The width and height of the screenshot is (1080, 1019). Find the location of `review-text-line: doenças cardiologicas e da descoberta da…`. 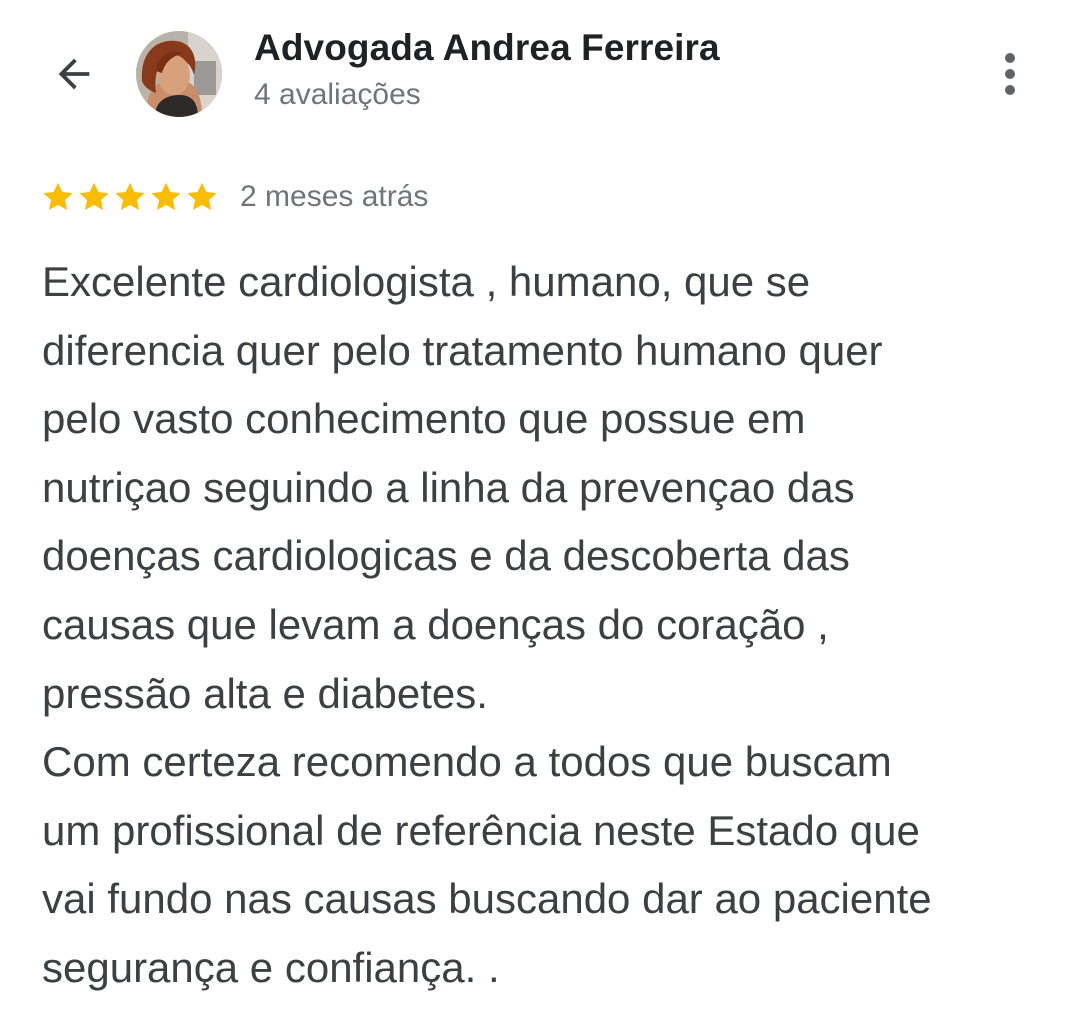

review-text-line: doenças cardiologicas e da descoberta da… is located at coordinates (446, 556).